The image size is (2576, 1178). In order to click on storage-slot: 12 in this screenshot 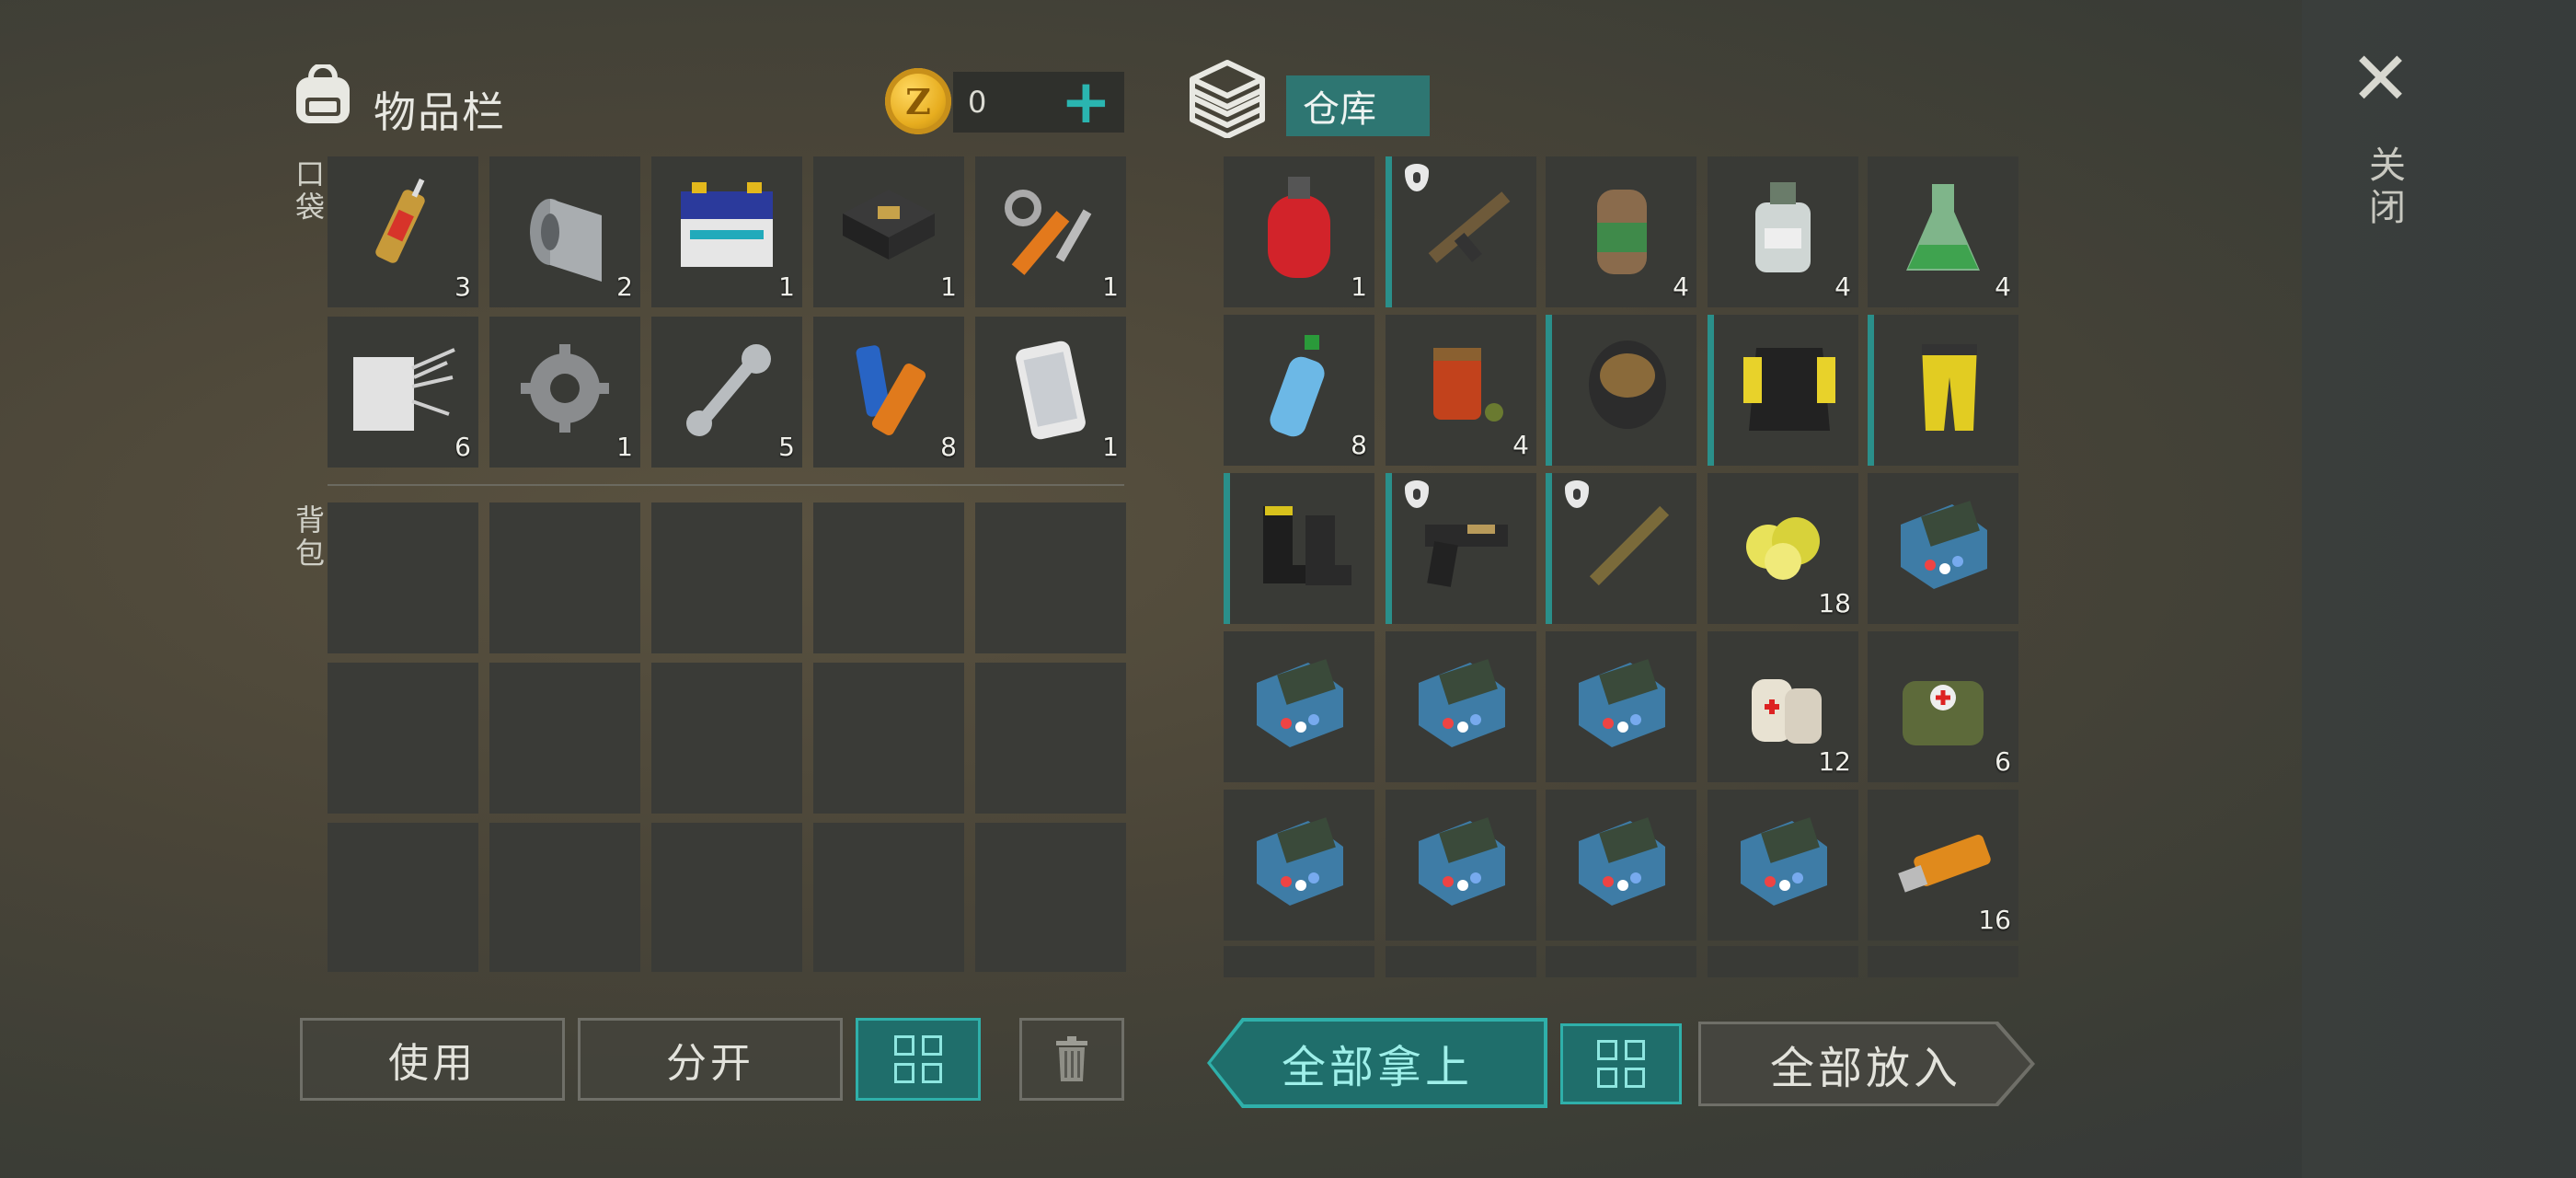, I will do `click(1783, 706)`.